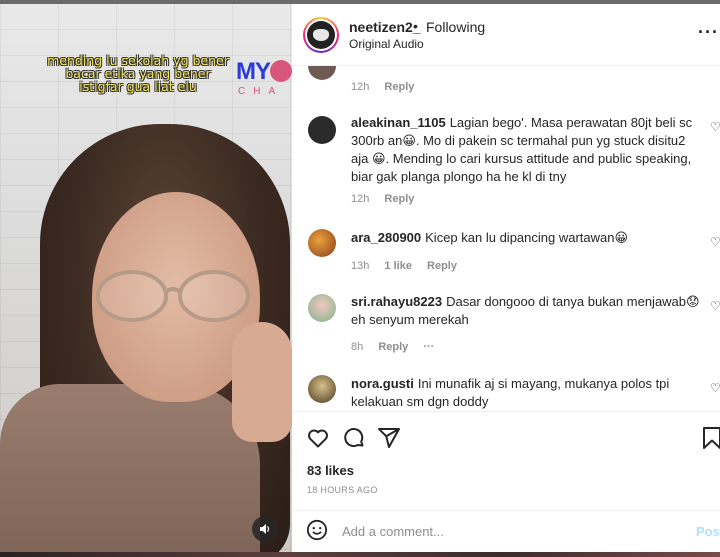 This screenshot has width=720, height=557. I want to click on comment-username: nora.gusti, so click(382, 383).